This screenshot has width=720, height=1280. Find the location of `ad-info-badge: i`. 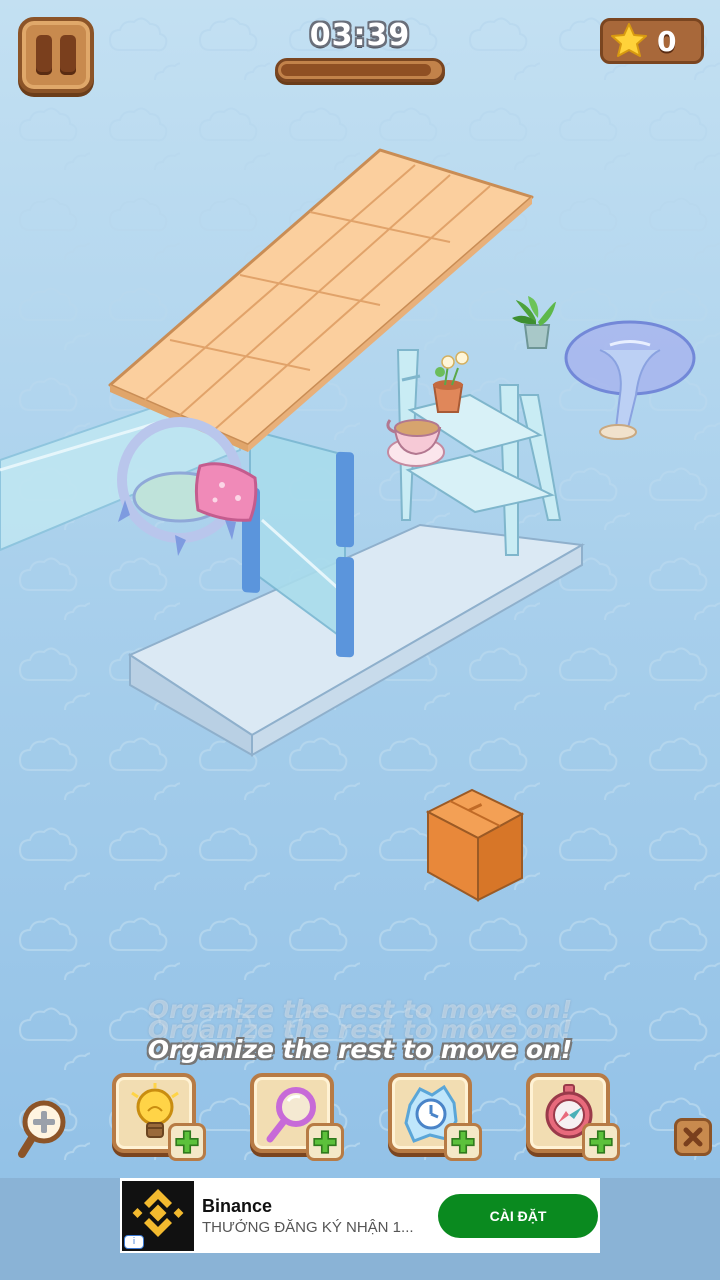

ad-info-badge: i is located at coordinates (134, 1241).